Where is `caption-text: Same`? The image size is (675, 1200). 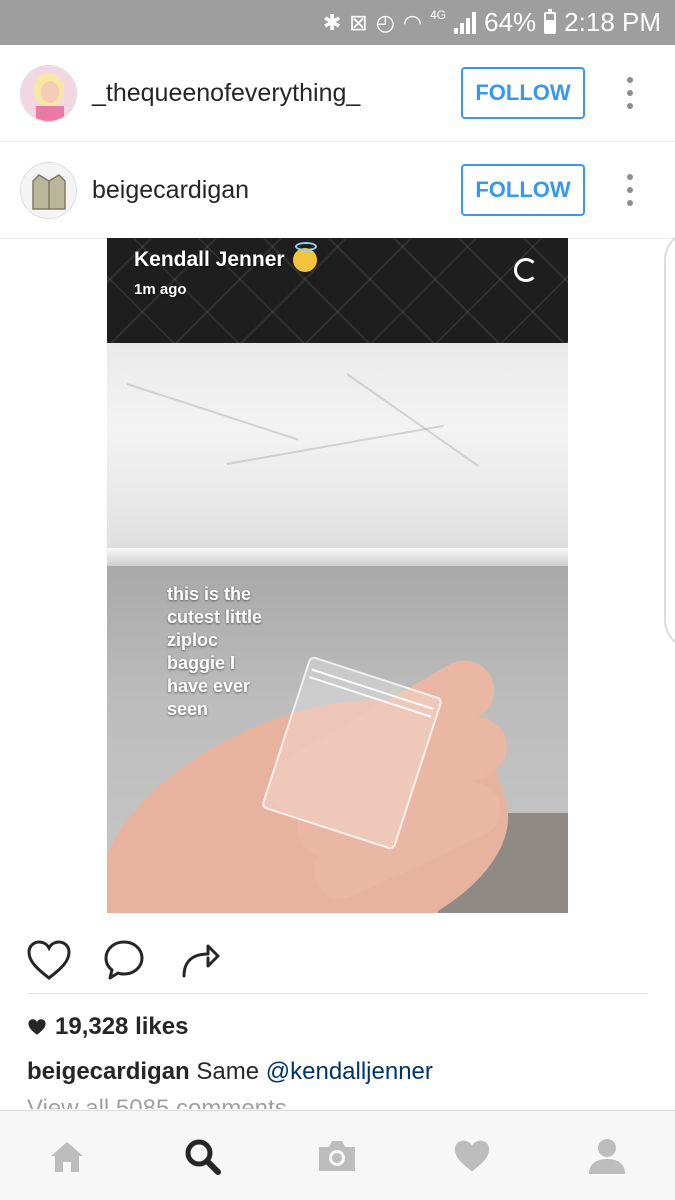 caption-text: Same is located at coordinates (228, 1071).